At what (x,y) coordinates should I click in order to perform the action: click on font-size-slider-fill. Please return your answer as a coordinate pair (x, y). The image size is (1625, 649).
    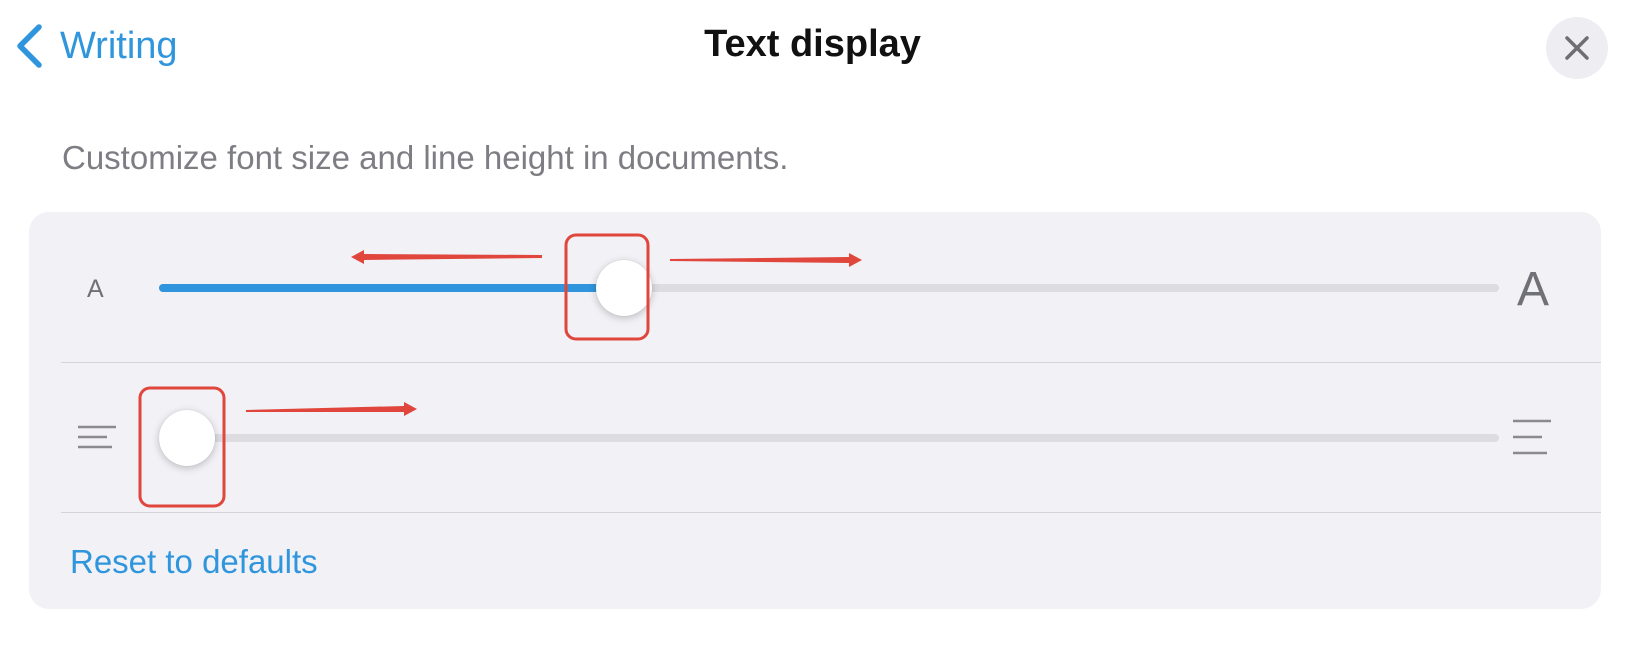
    Looking at the image, I should click on (391, 288).